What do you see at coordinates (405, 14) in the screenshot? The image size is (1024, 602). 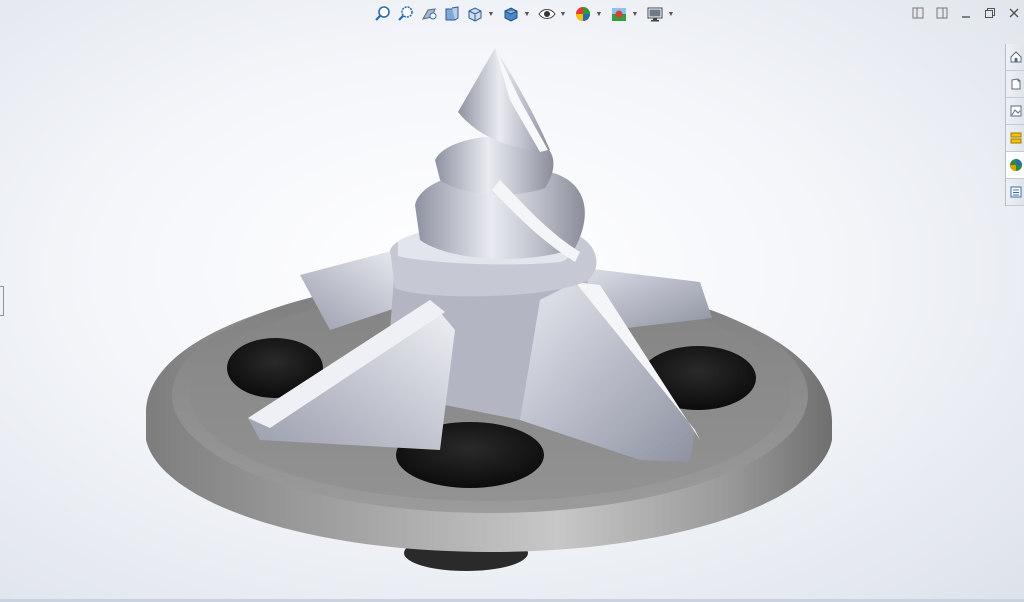 I see `zoom-to-area-icon` at bounding box center [405, 14].